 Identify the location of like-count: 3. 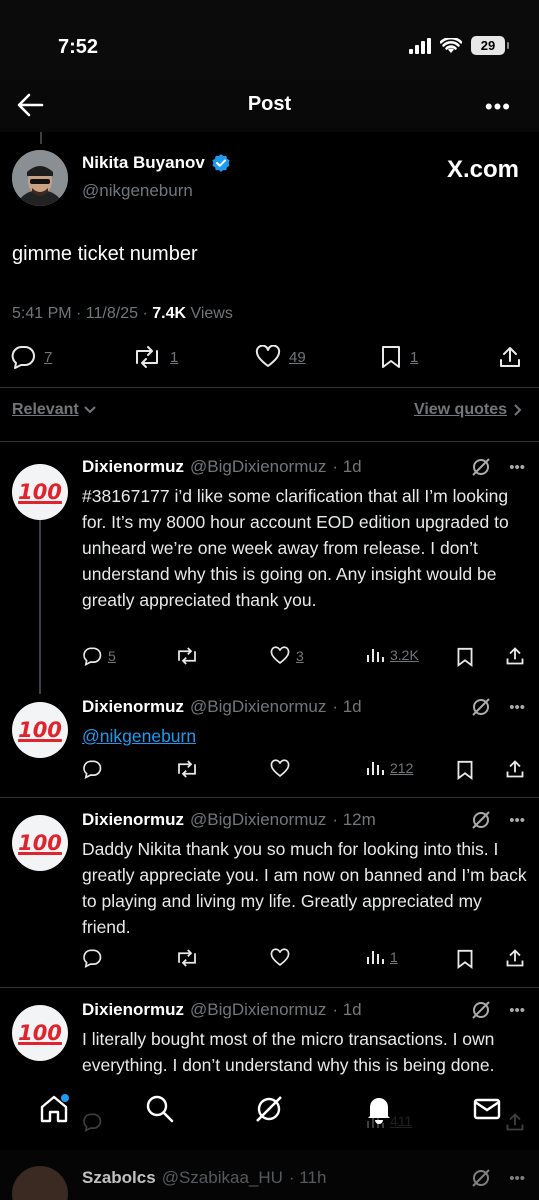
(300, 656).